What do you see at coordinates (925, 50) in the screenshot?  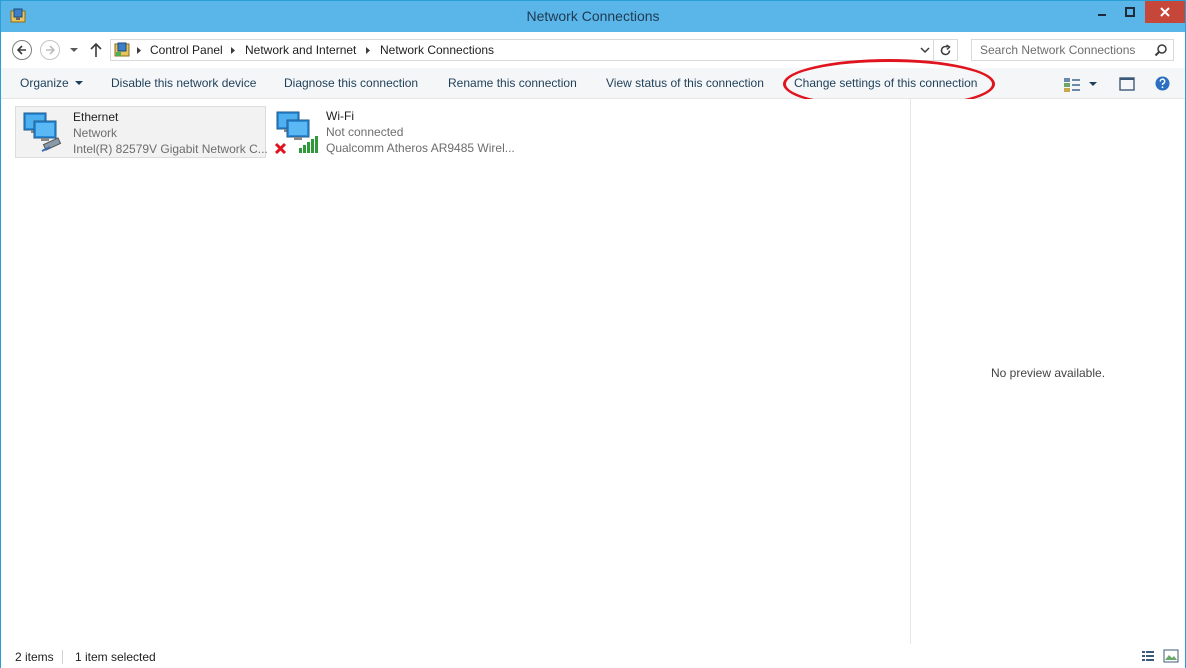 I see `chevron-down-icon` at bounding box center [925, 50].